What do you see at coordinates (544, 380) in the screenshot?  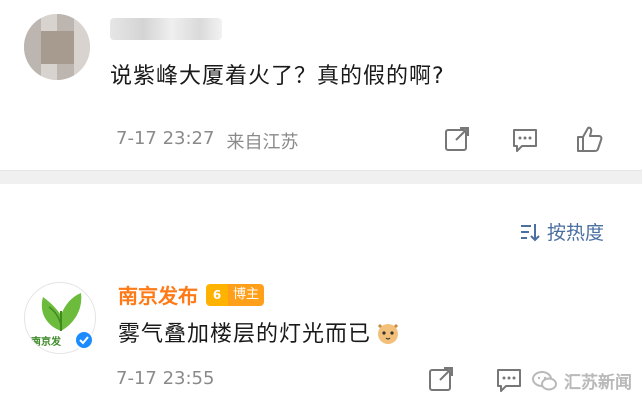 I see `wechat-icon` at bounding box center [544, 380].